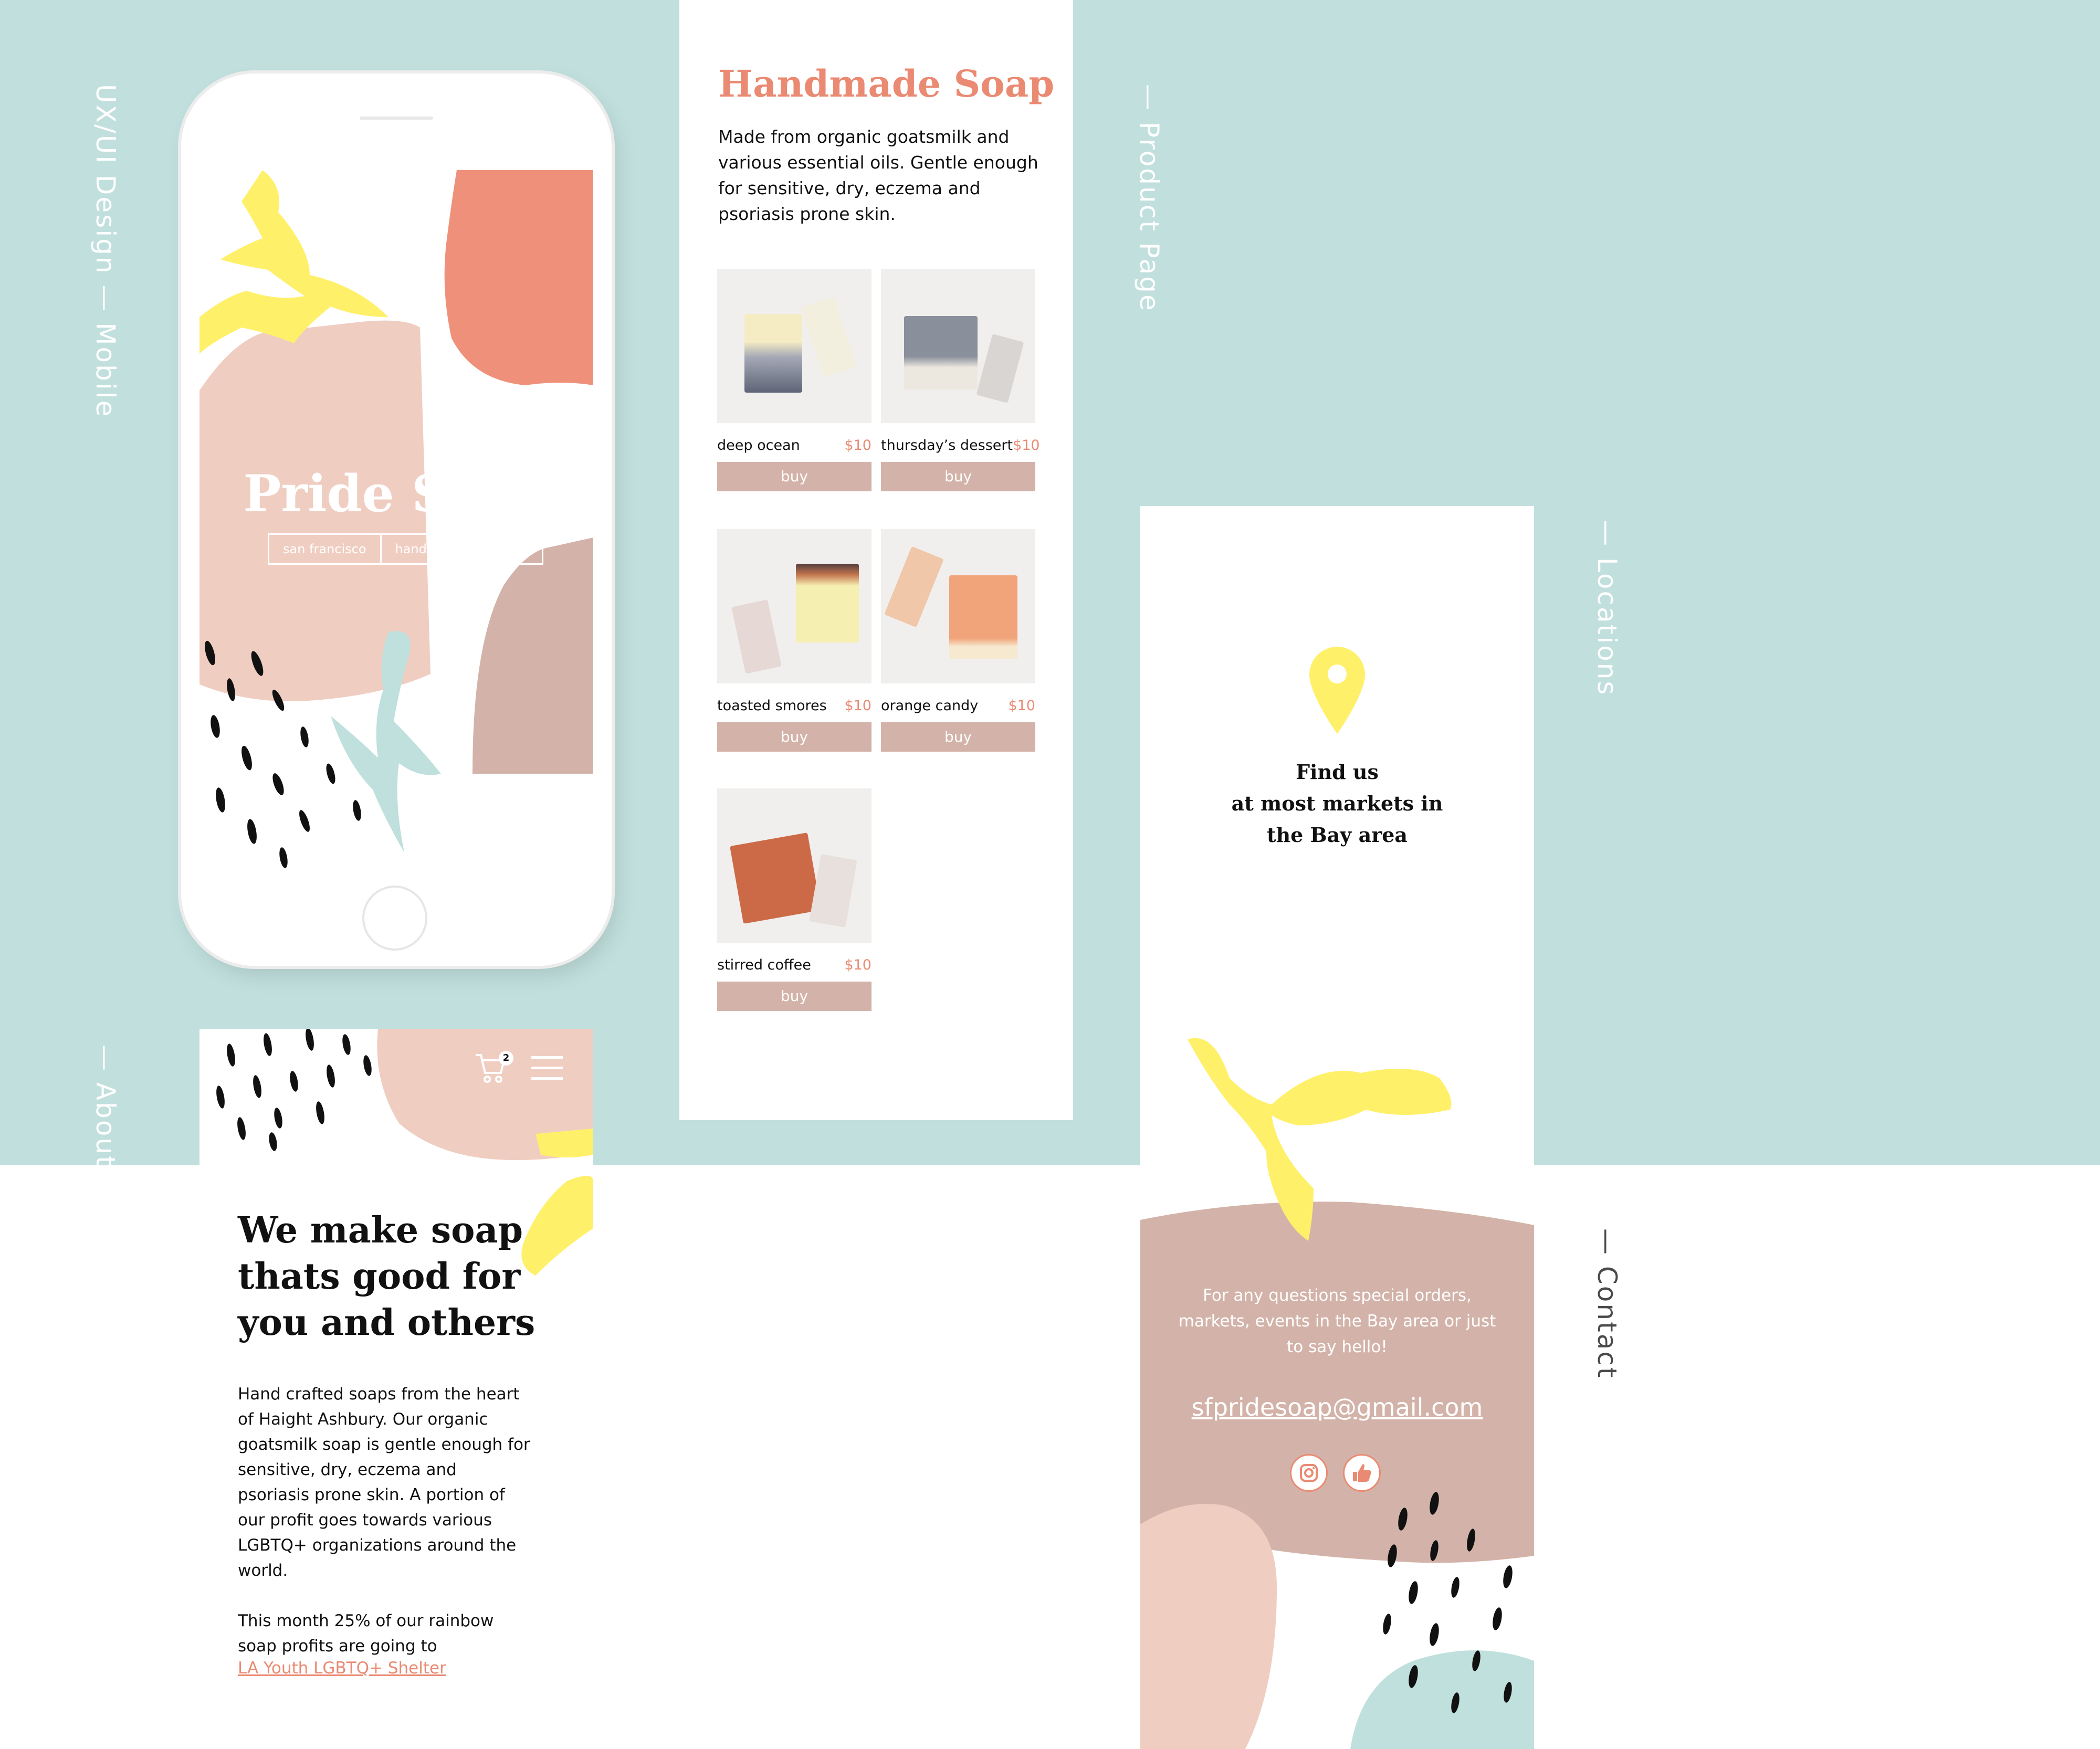 The height and width of the screenshot is (1749, 2100). I want to click on product-name: orange candy, so click(930, 705).